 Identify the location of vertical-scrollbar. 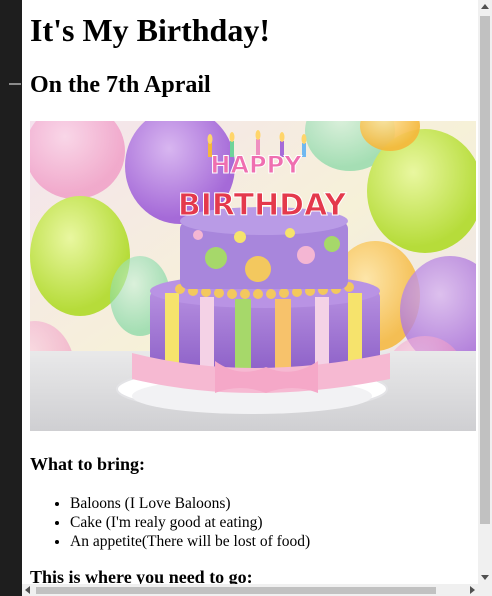
(485, 292).